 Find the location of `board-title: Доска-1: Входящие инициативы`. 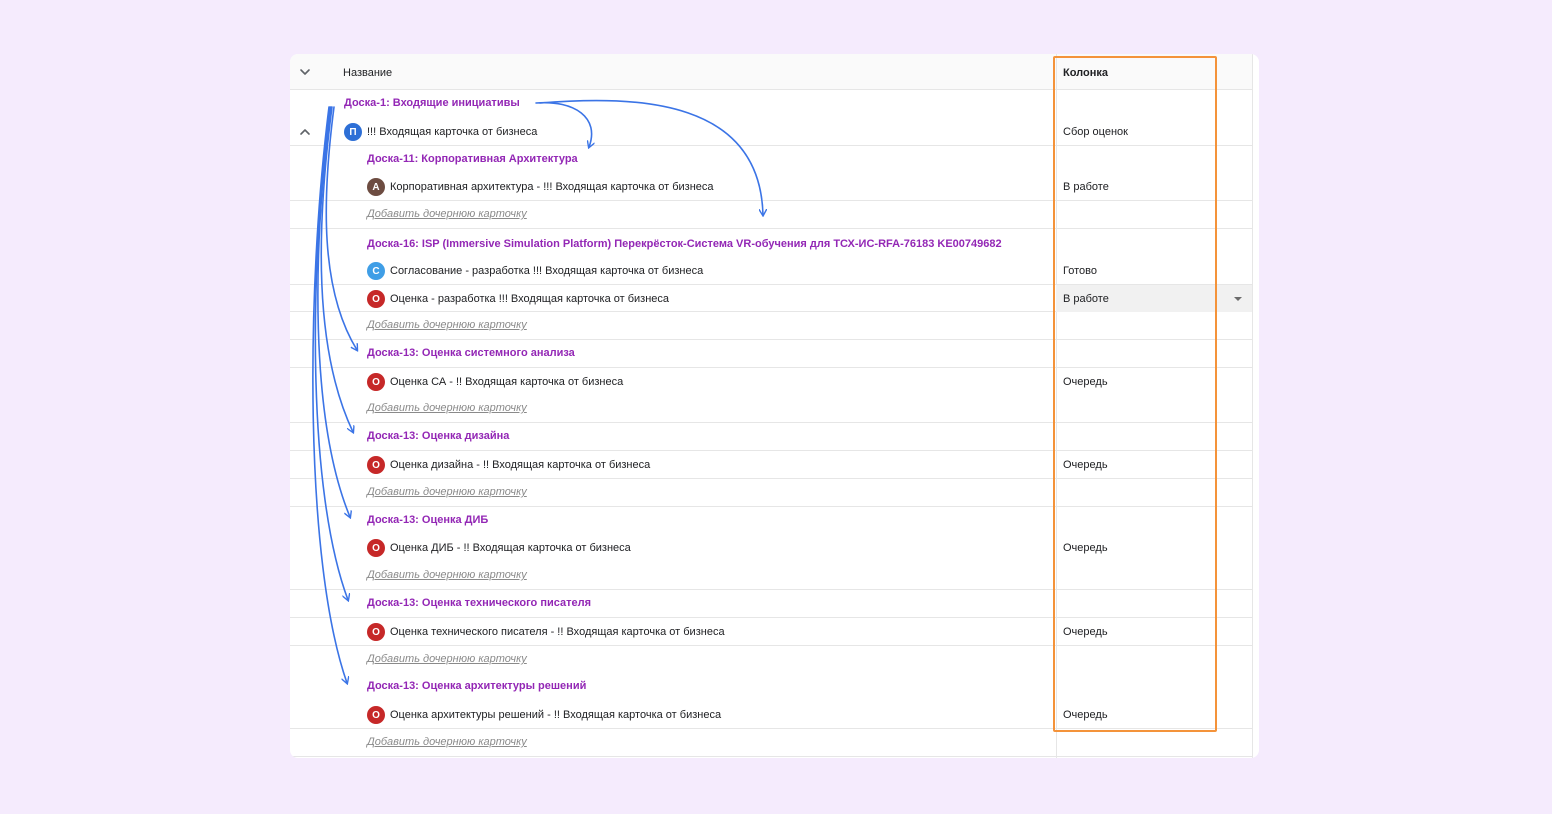

board-title: Доска-1: Входящие инициативы is located at coordinates (432, 103).